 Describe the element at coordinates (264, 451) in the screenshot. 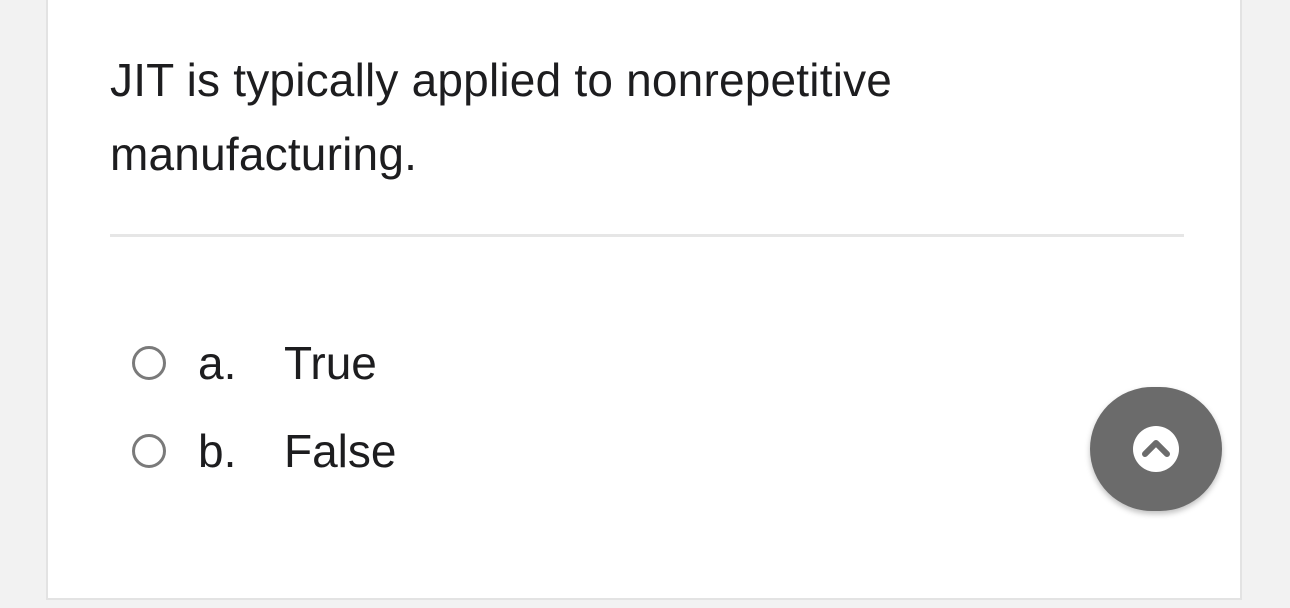

I see `option-false: b. False` at that location.